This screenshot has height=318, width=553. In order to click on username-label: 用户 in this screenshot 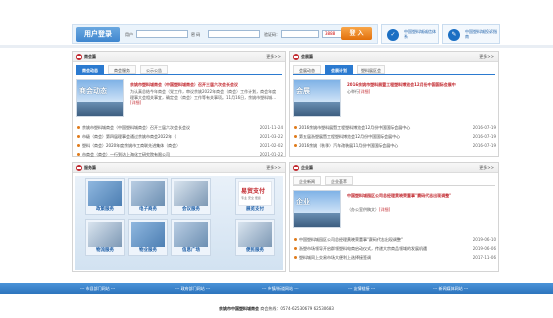, I will do `click(129, 34)`.